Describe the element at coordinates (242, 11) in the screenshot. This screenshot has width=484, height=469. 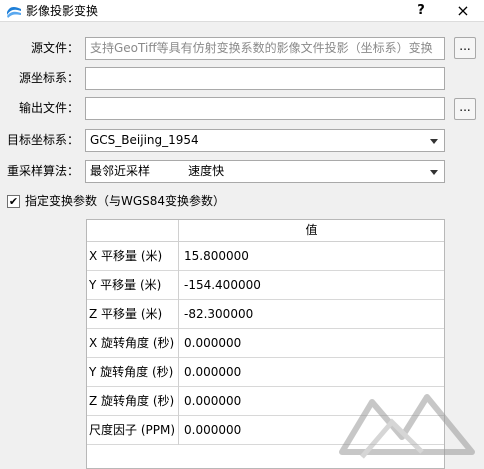
I see `title-bar: 影像投影变换 ? ×` at that location.